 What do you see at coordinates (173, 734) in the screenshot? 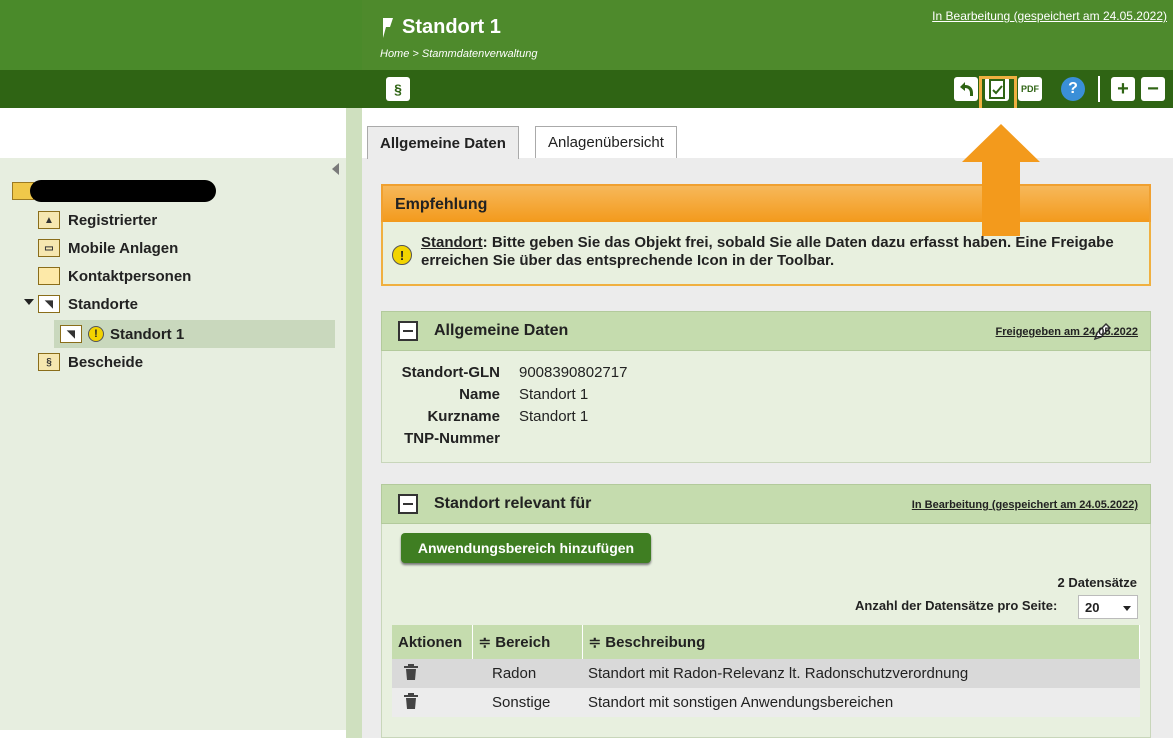
I see `sidebar-bottom` at bounding box center [173, 734].